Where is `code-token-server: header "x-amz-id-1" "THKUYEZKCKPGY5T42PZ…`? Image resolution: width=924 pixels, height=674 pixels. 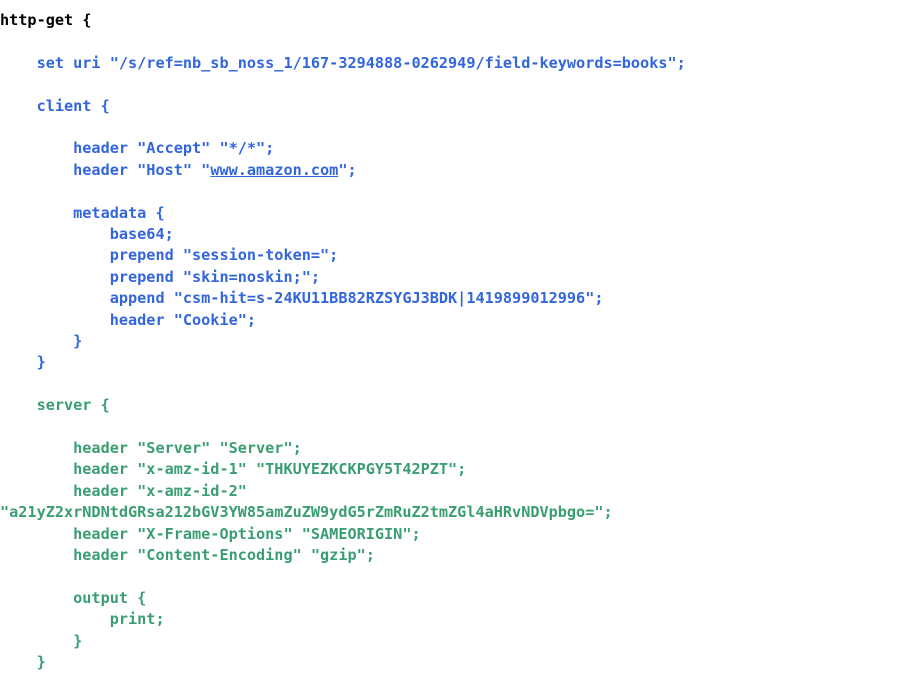
code-token-server: header "x-amz-id-1" "THKUYEZKCKPGY5T42PZ… is located at coordinates (233, 469).